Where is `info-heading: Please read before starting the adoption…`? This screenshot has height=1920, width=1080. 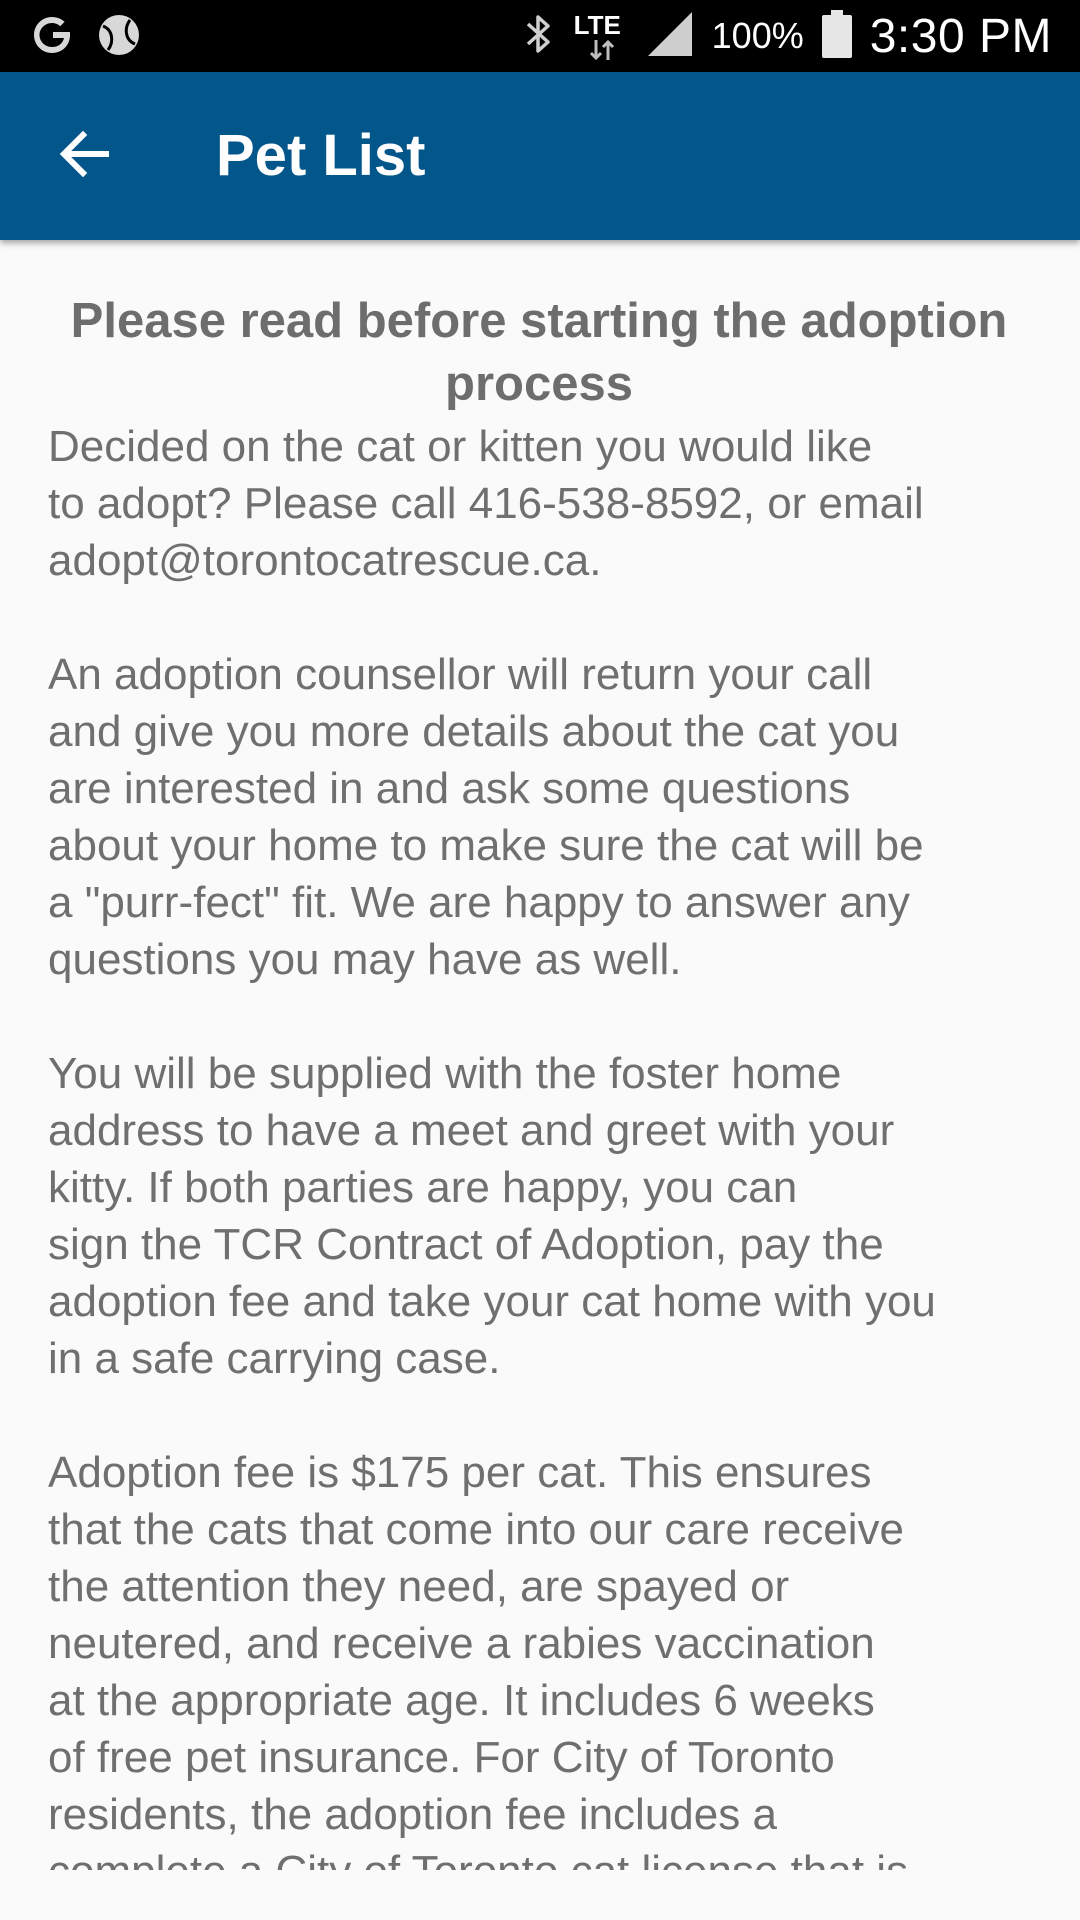 info-heading: Please read before starting the adoption… is located at coordinates (539, 352).